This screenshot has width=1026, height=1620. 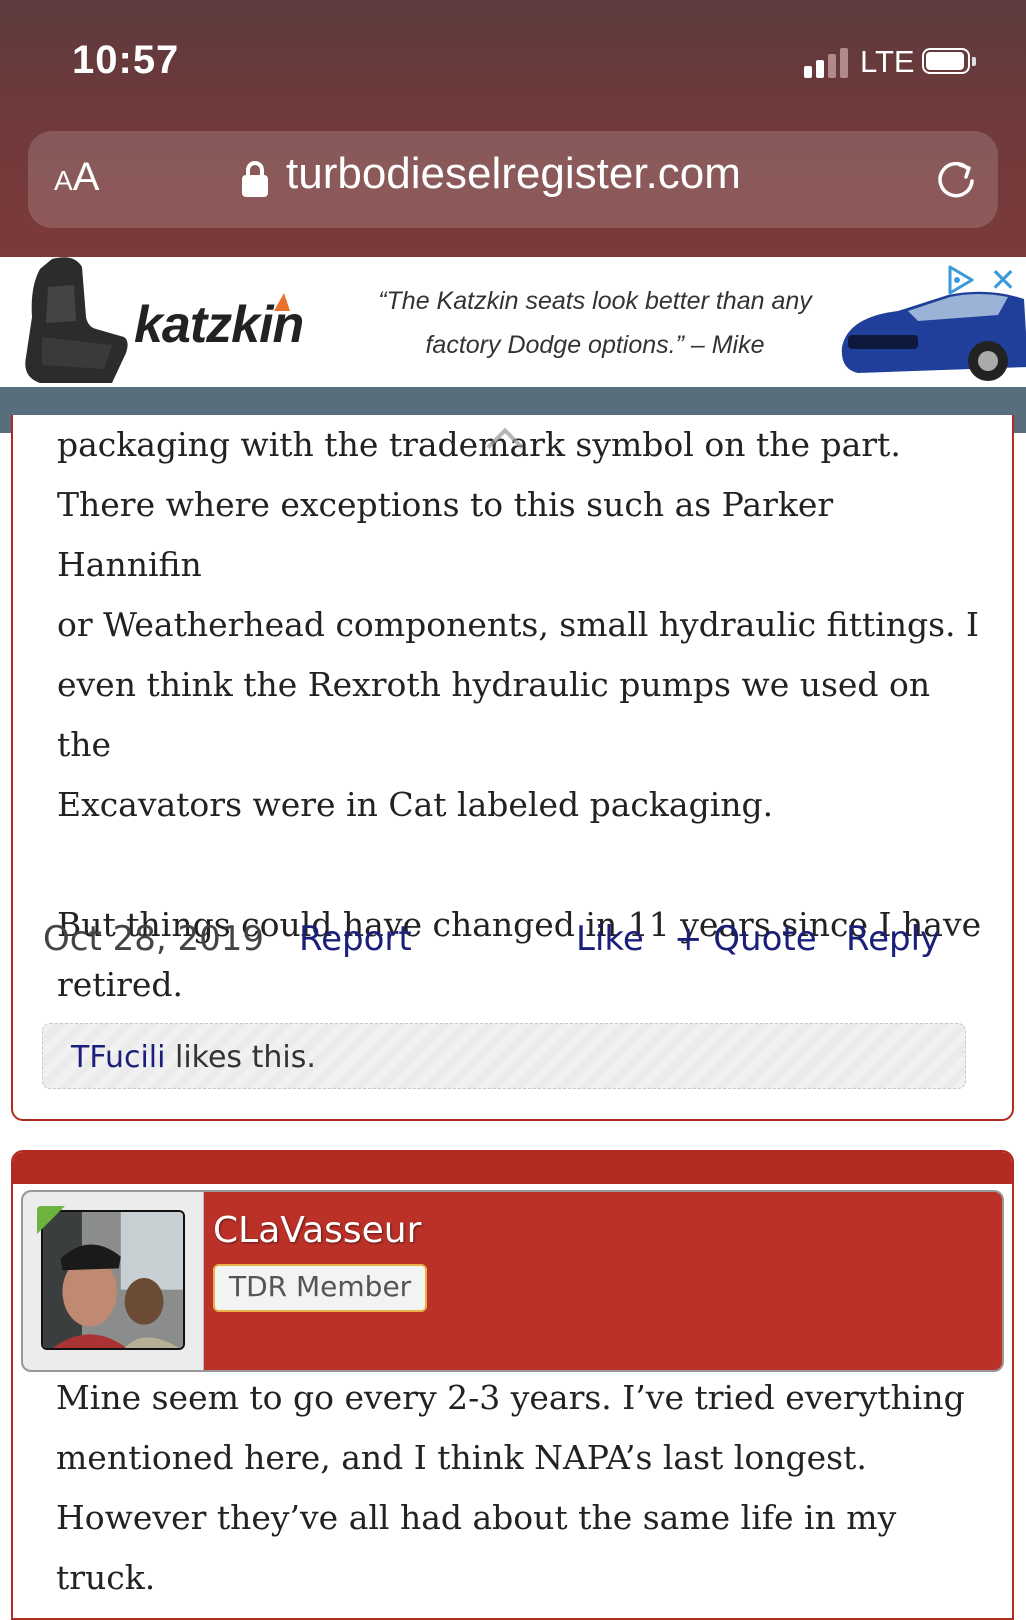 I want to click on reload-icon, so click(x=956, y=179).